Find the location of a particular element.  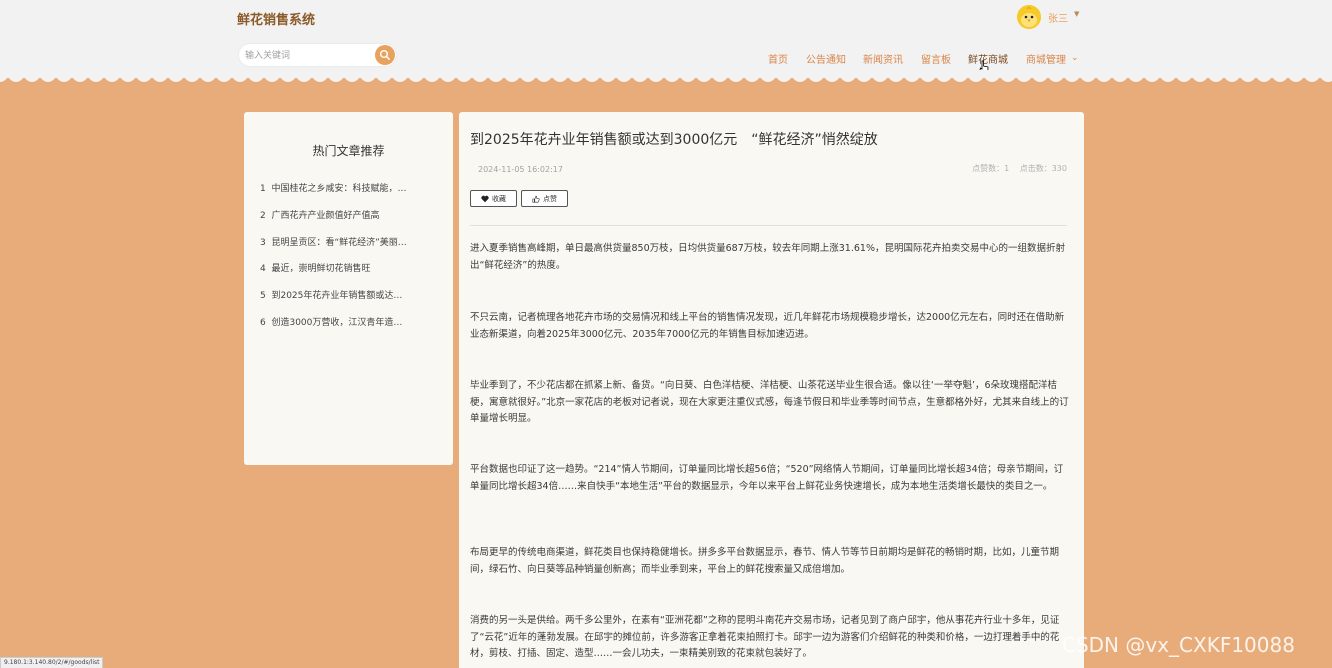

search-input is located at coordinates (308, 56).